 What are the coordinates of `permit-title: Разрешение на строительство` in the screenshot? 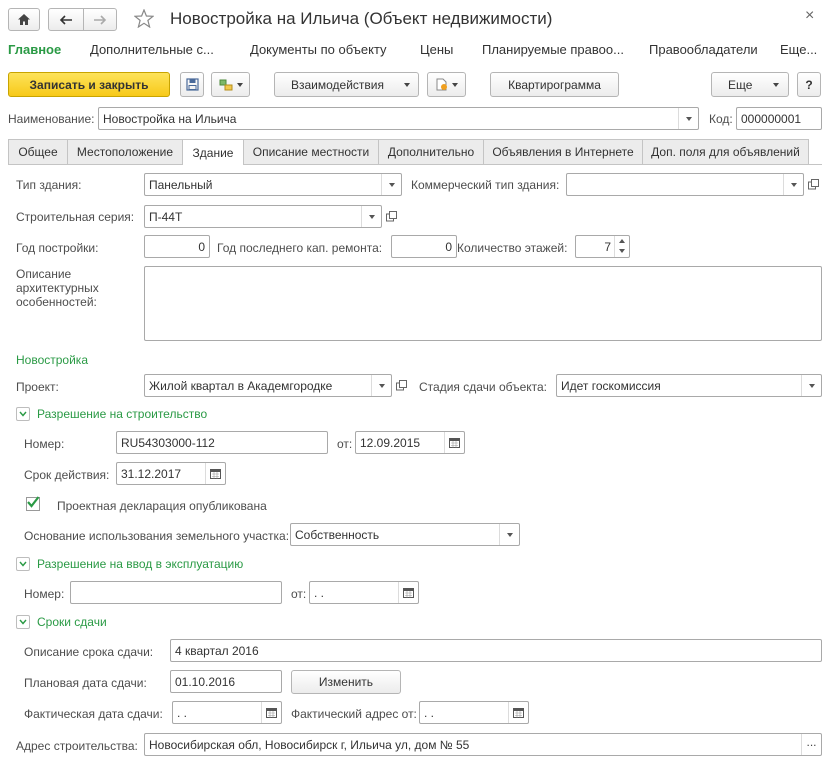 It's located at (122, 414).